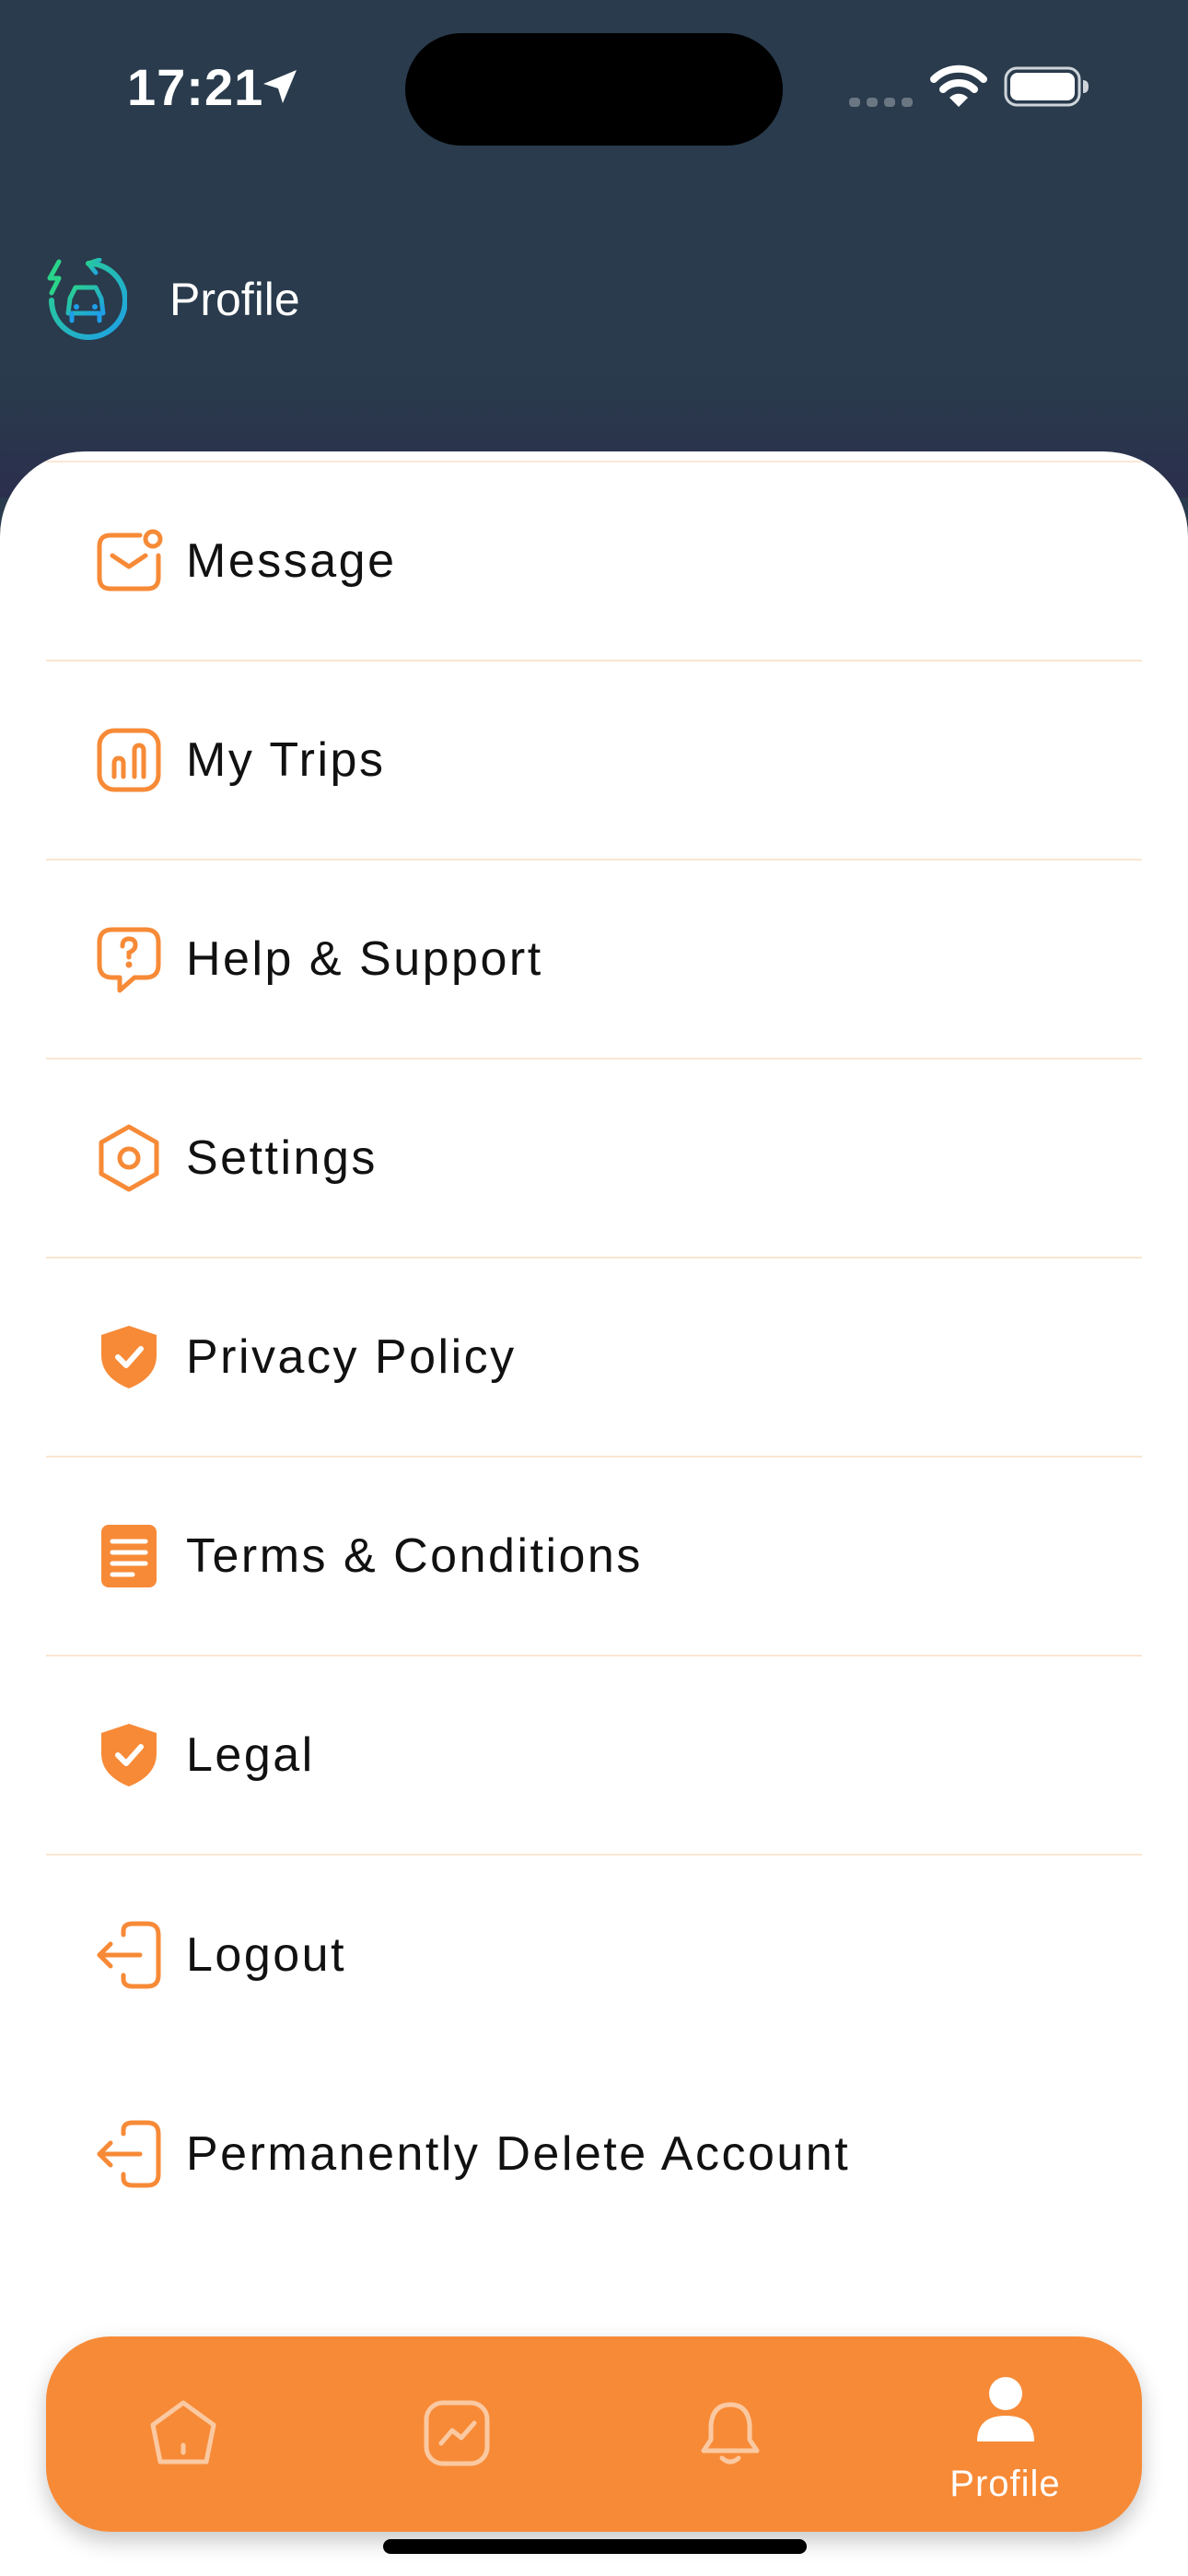 This screenshot has height=2576, width=1188. What do you see at coordinates (250, 1755) in the screenshot?
I see `menu-item-label: Legal` at bounding box center [250, 1755].